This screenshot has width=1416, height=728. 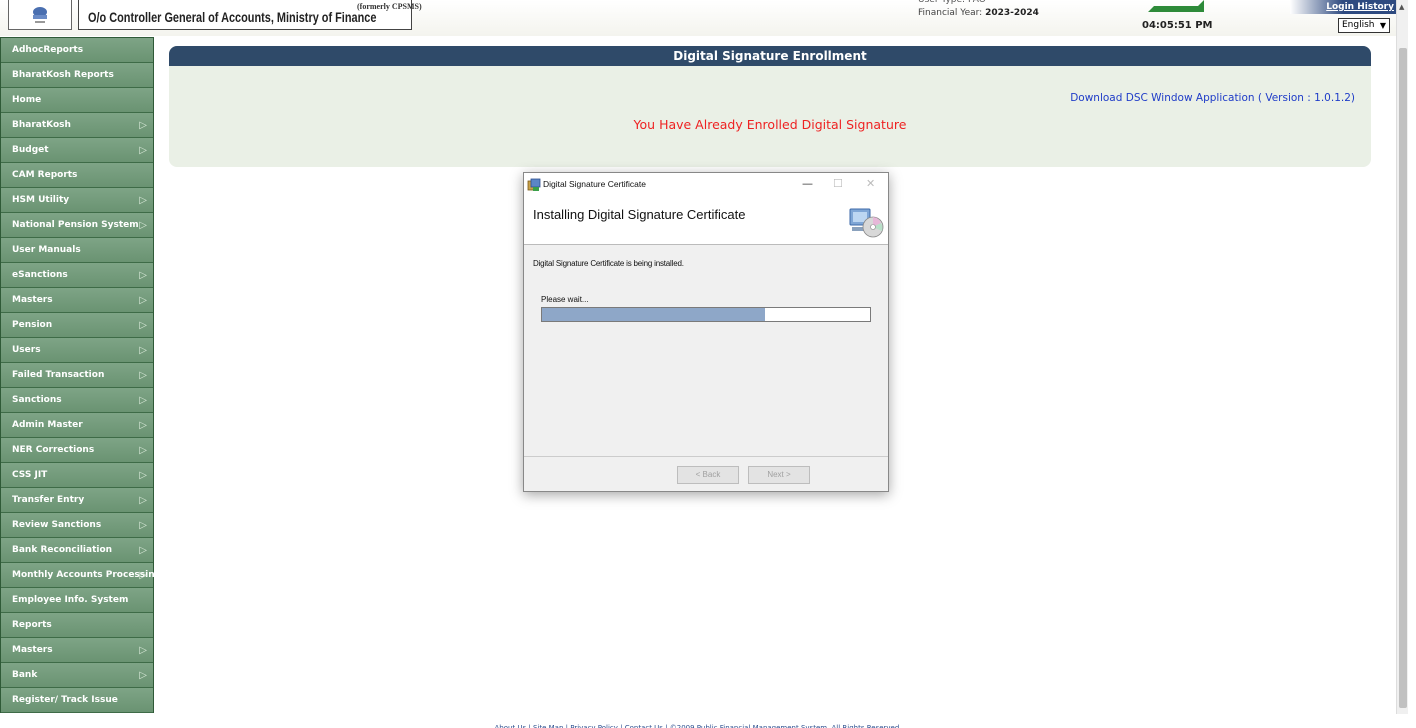 What do you see at coordinates (77, 475) in the screenshot?
I see `sidebar-item: CSS JIT ▷` at bounding box center [77, 475].